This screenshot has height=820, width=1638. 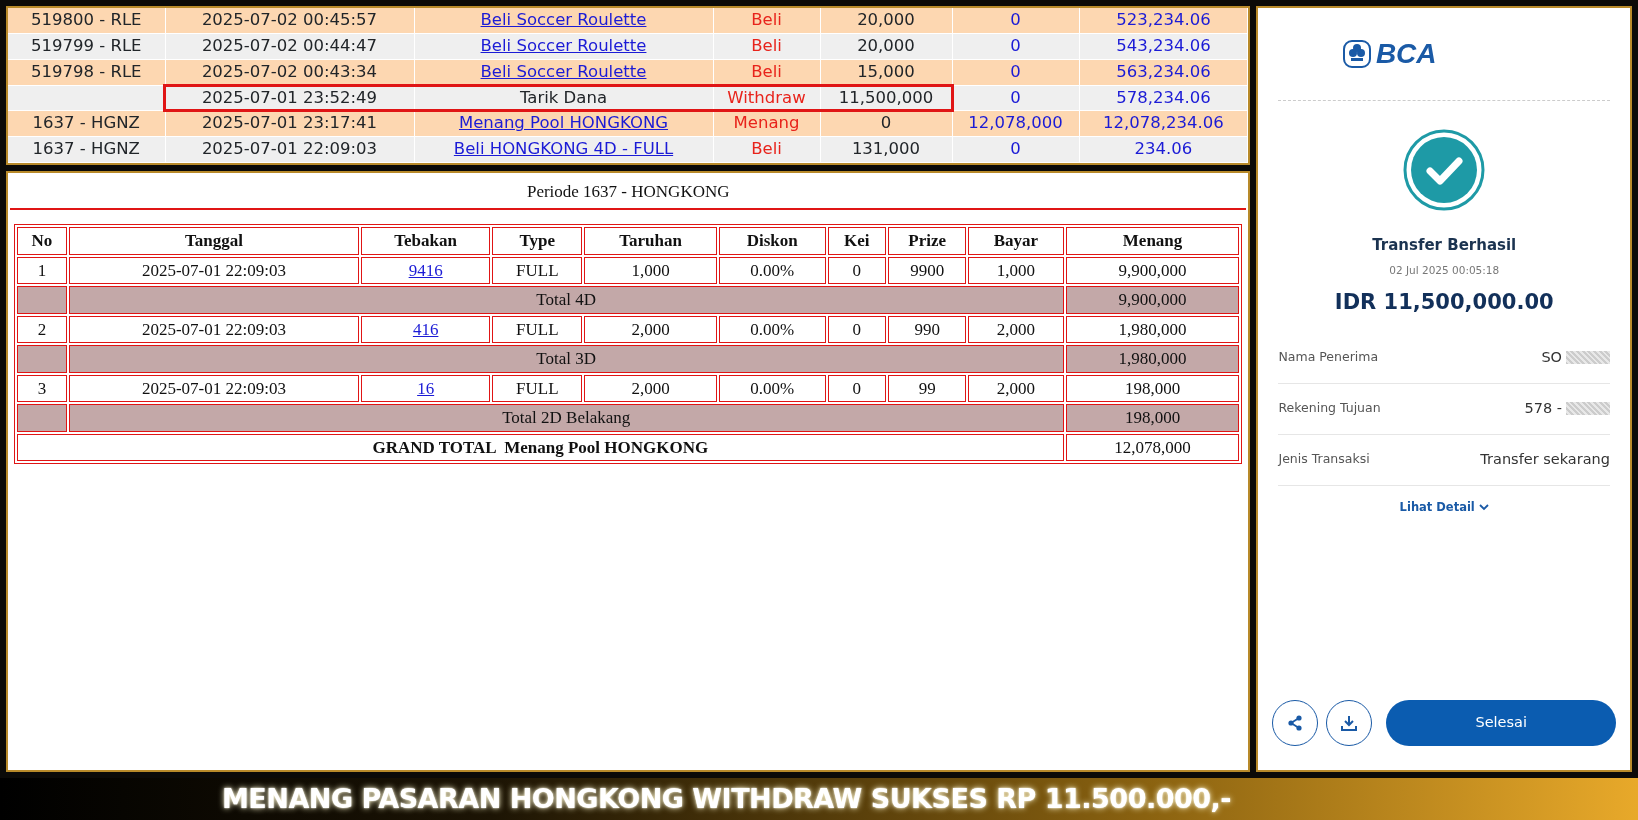 I want to click on download-icon, so click(x=1349, y=723).